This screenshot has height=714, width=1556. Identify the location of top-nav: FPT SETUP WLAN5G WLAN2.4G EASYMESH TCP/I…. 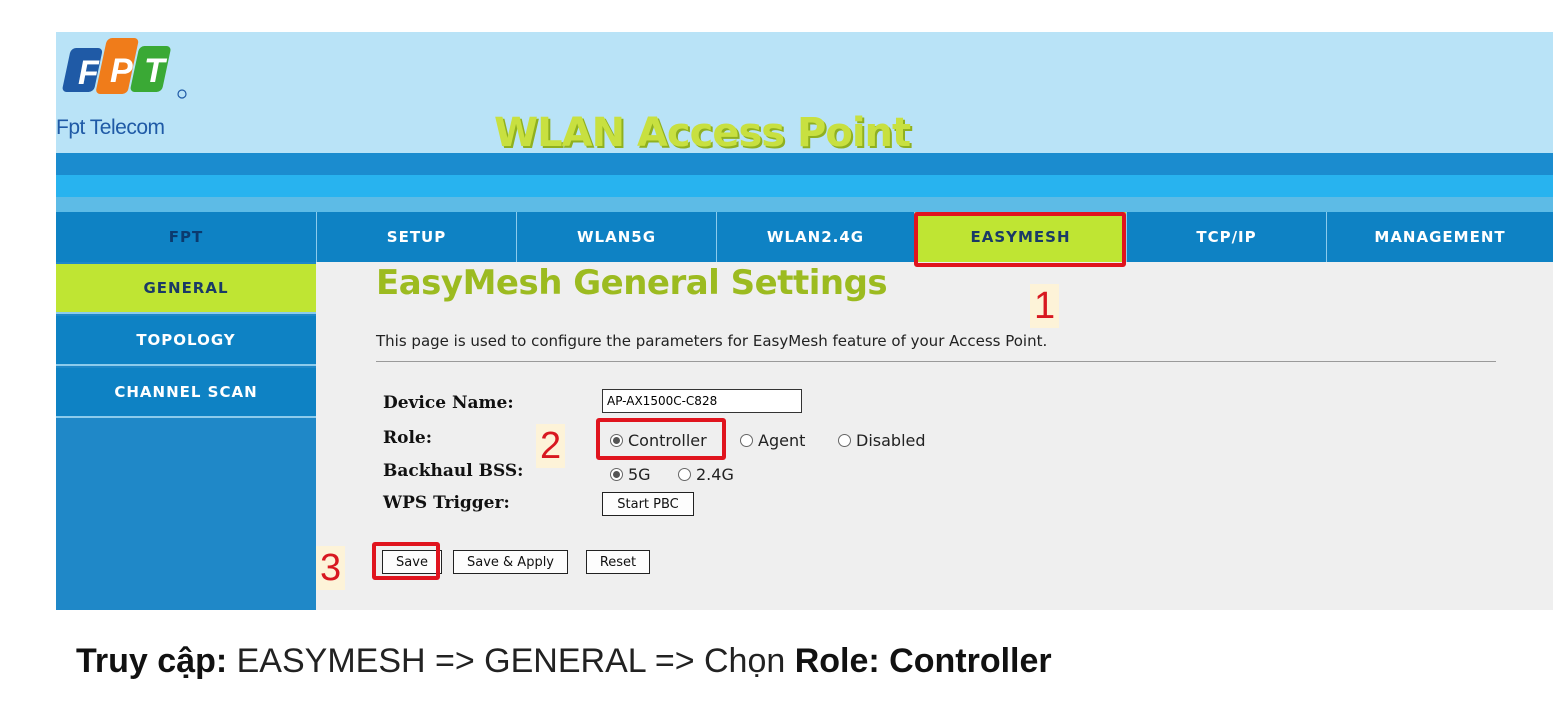
(804, 237).